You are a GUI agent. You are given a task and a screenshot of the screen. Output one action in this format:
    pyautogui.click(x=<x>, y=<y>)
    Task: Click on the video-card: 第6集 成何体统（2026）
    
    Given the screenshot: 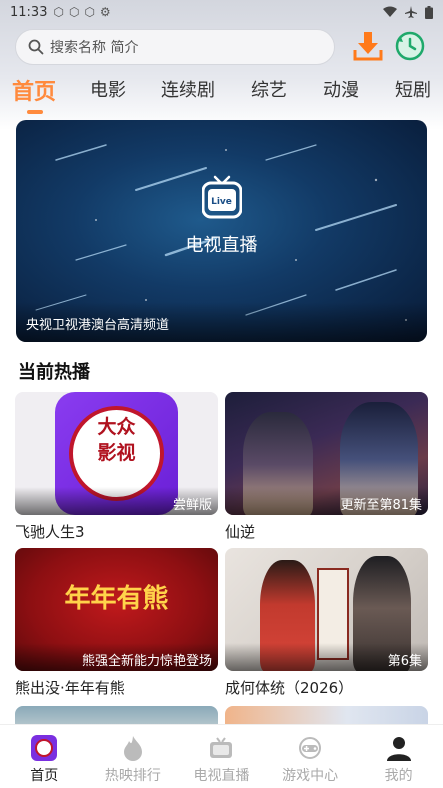 What is the action you would take?
    pyautogui.click(x=326, y=623)
    